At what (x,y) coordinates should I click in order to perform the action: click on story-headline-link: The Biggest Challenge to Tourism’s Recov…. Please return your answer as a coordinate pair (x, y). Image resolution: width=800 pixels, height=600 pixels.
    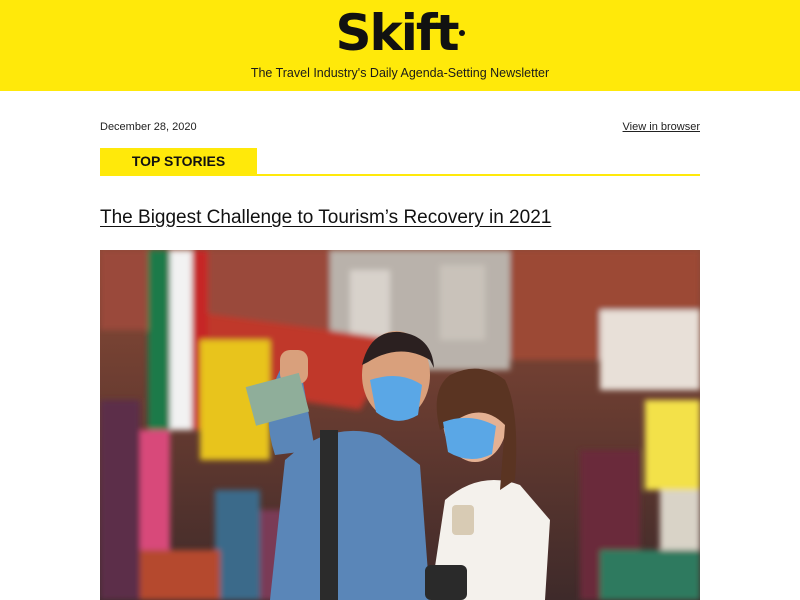
    Looking at the image, I should click on (400, 218).